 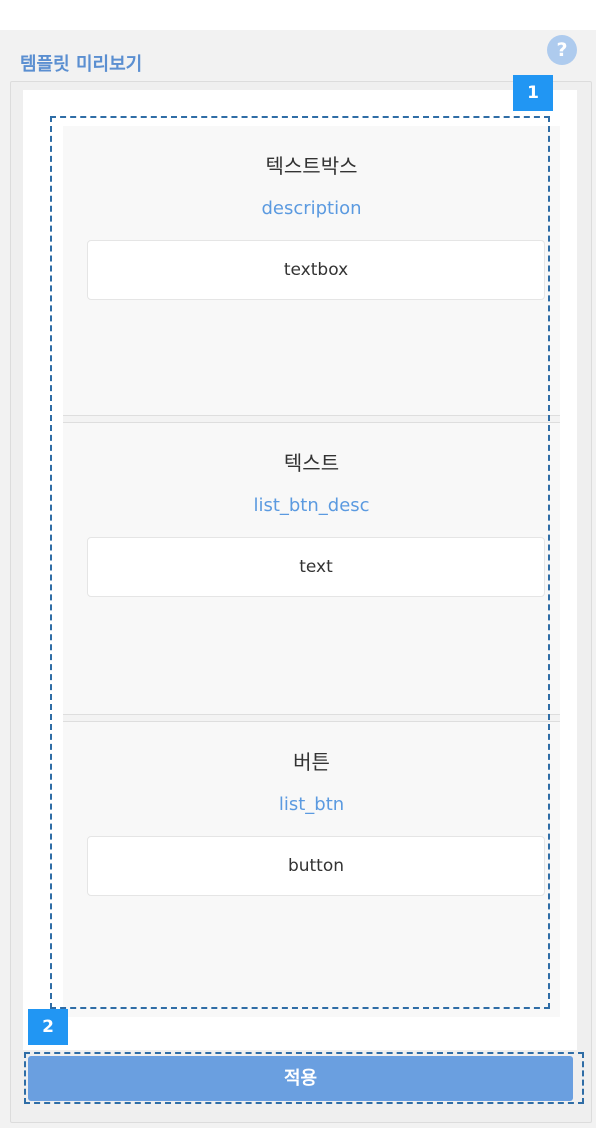 What do you see at coordinates (562, 50) in the screenshot?
I see `help-icon: ?` at bounding box center [562, 50].